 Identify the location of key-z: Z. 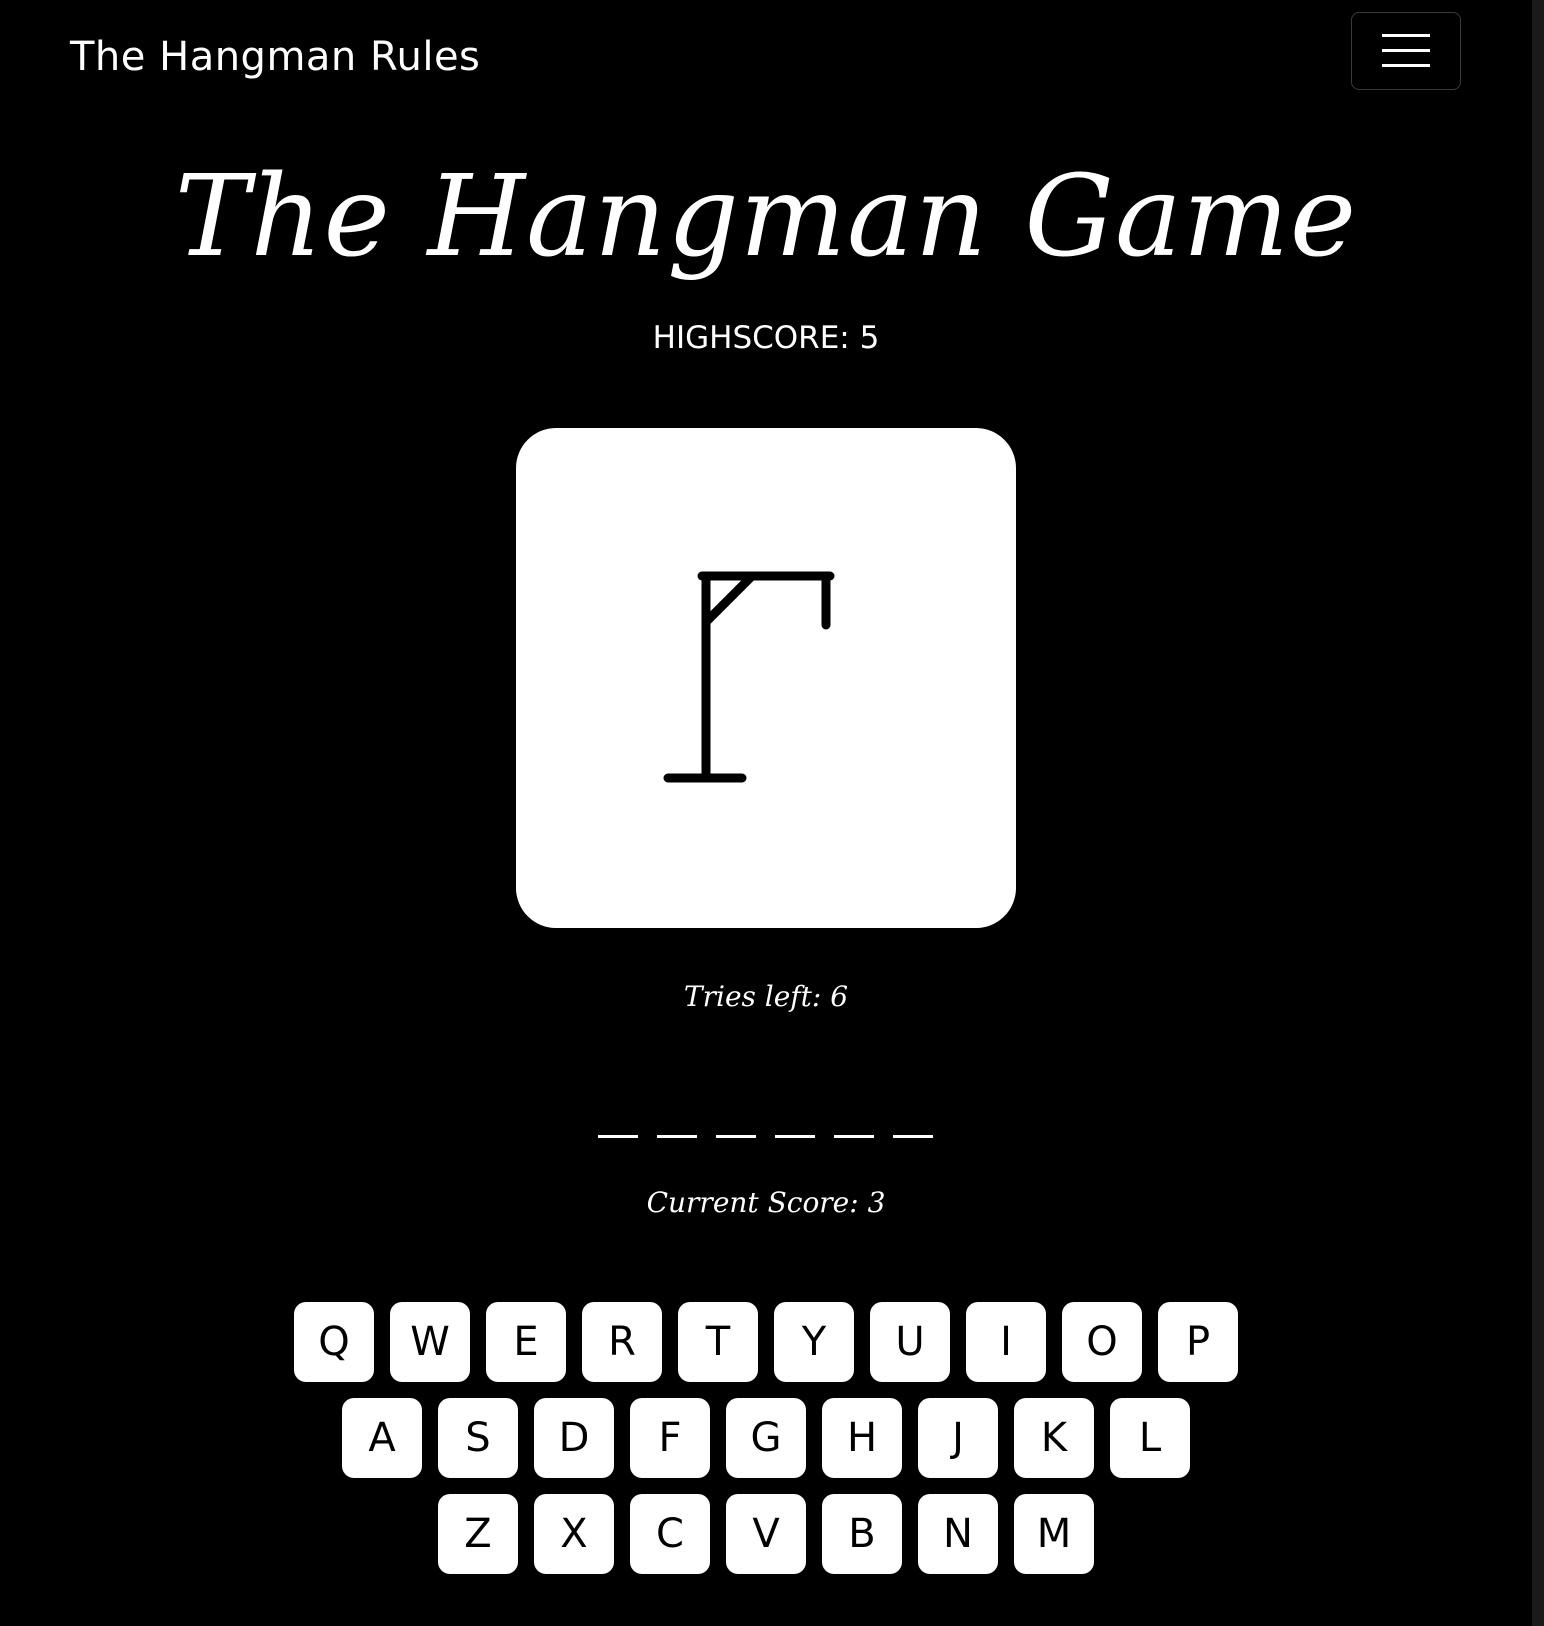
(478, 1534).